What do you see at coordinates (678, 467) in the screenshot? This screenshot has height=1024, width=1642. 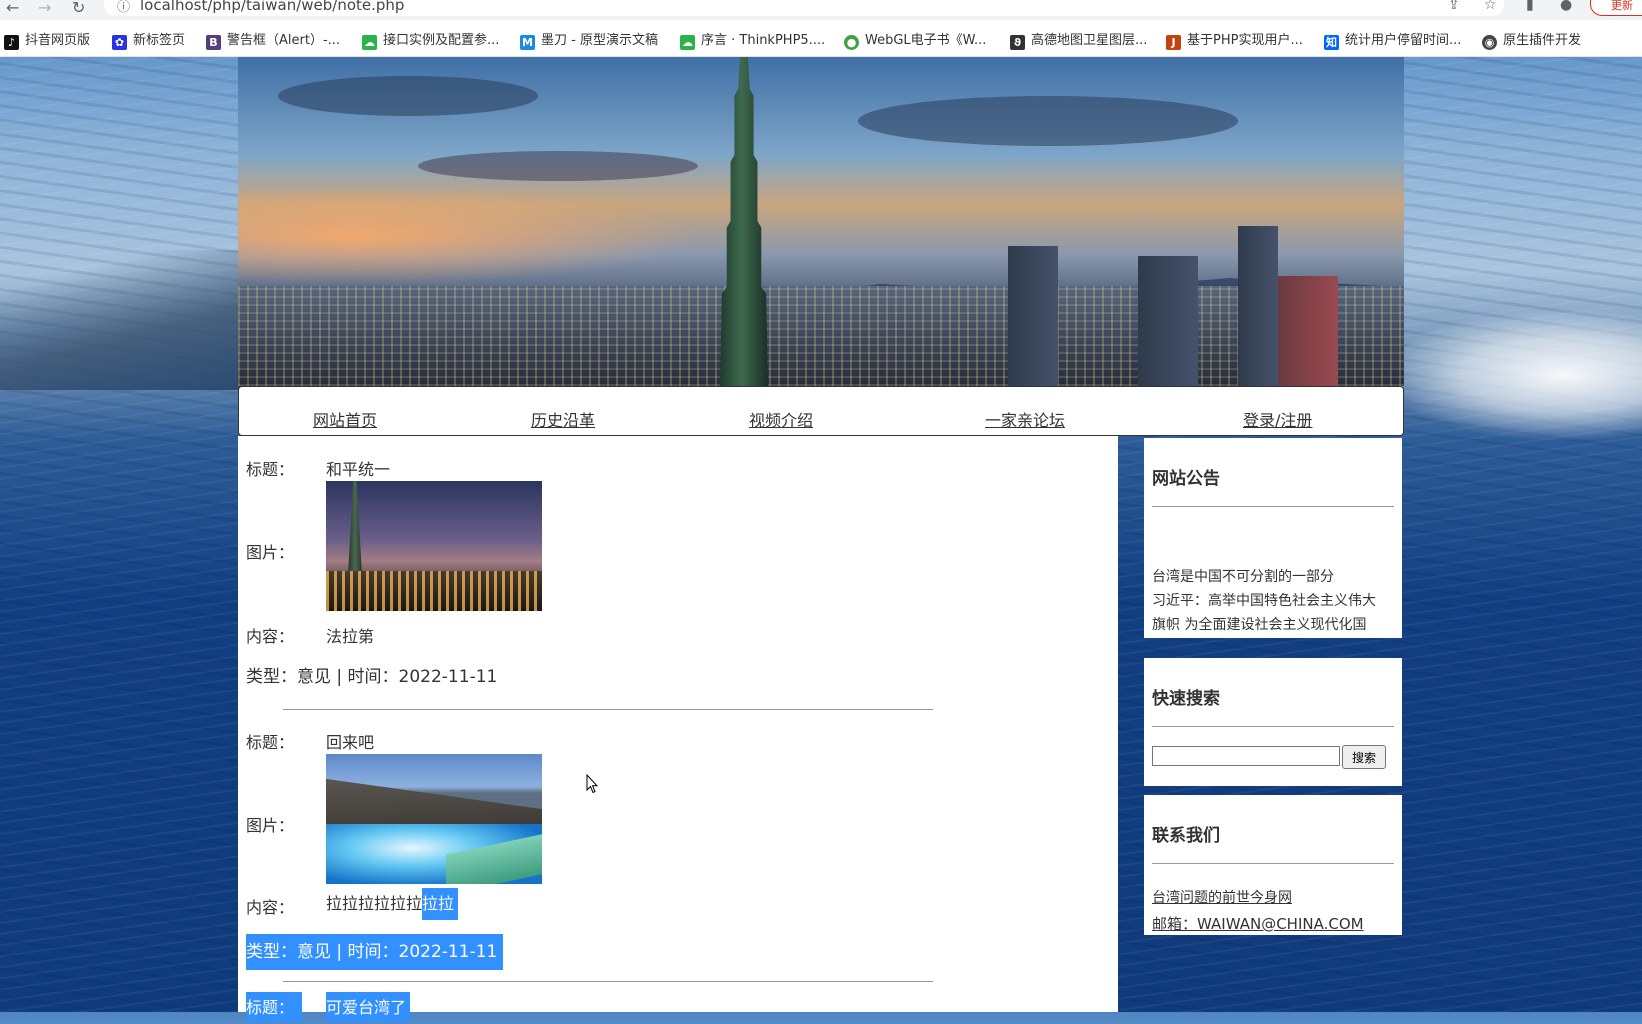 I see `post-title-row: 标题： 和平统一` at bounding box center [678, 467].